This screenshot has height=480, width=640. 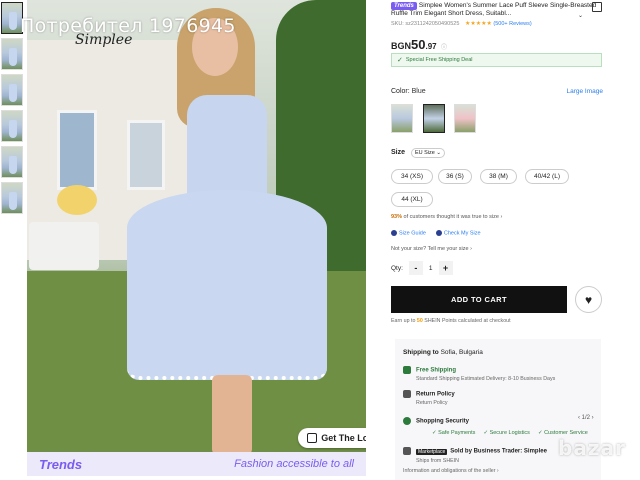 What do you see at coordinates (415, 268) in the screenshot?
I see `qty-minus-button: -` at bounding box center [415, 268].